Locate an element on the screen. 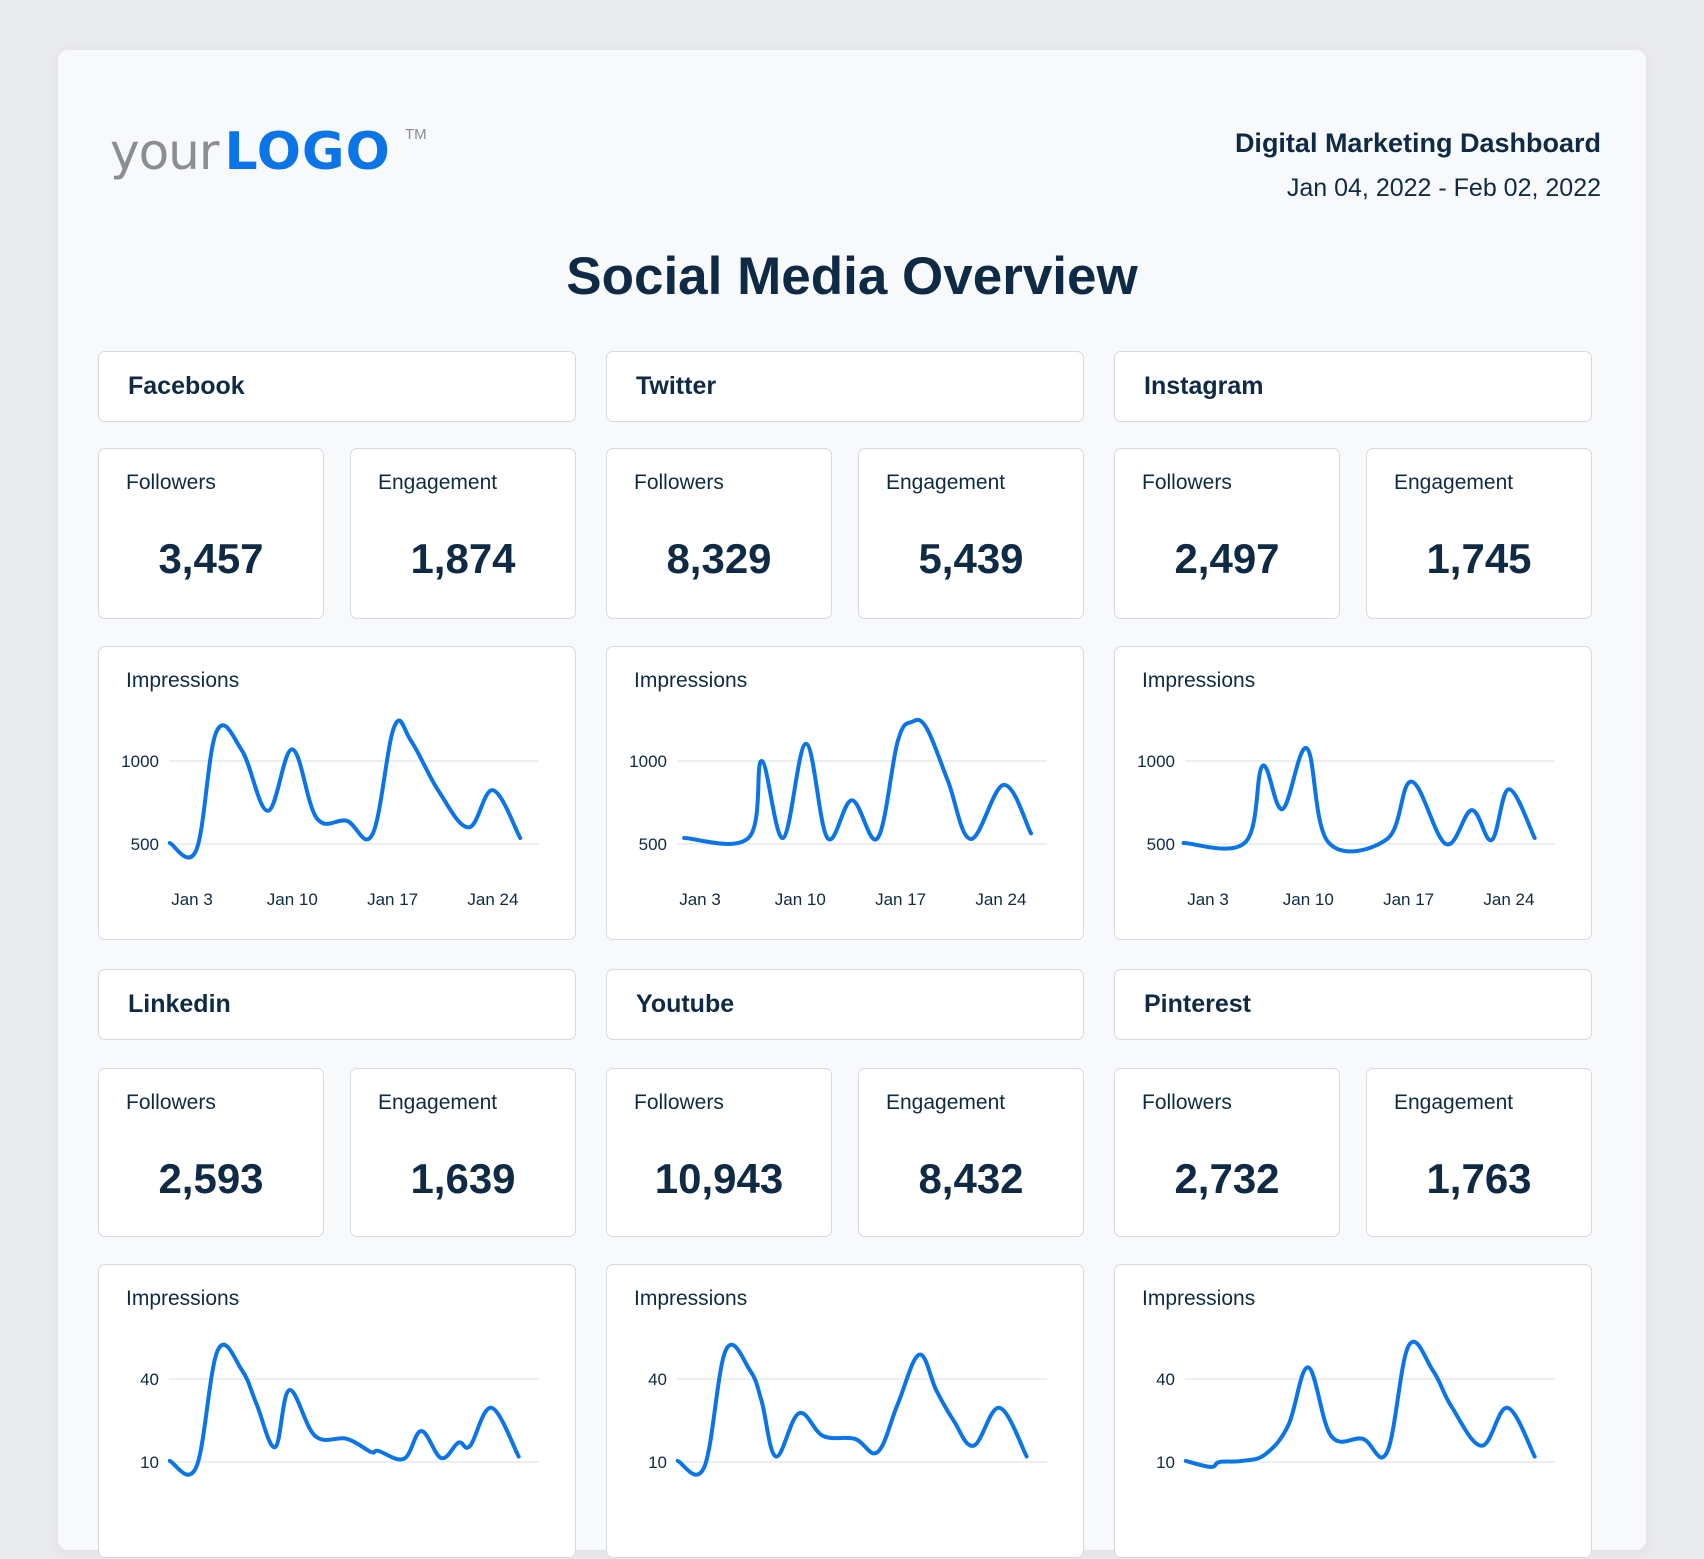 Image resolution: width=1704 pixels, height=1559 pixels. platform-header-youtube: Youtube is located at coordinates (845, 1004).